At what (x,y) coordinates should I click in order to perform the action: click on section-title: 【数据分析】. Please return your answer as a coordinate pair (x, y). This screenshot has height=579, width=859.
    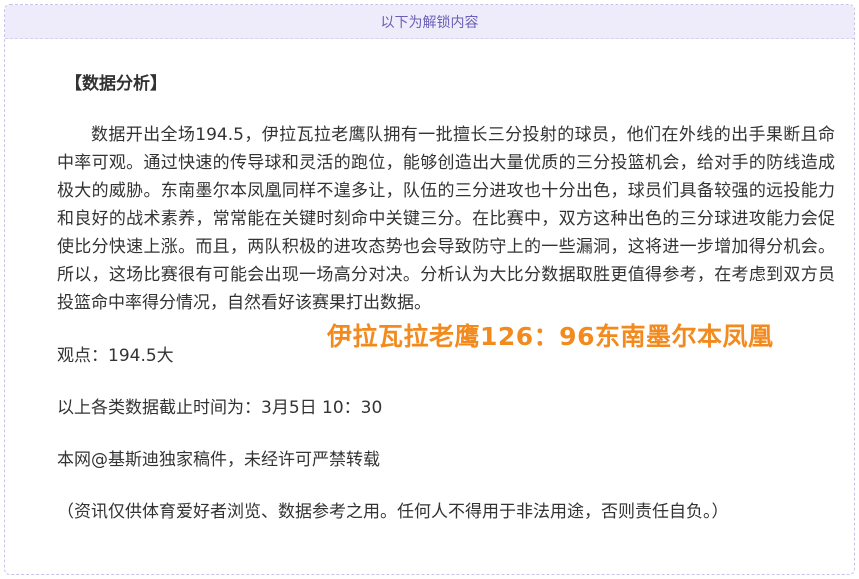
    Looking at the image, I should click on (116, 84).